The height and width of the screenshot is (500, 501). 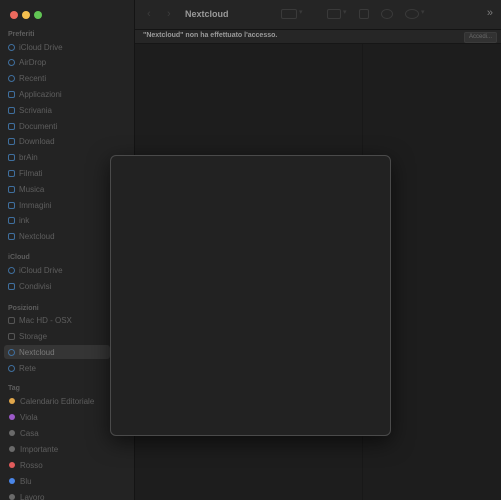 I want to click on sidebar-item-scrivania: Scrivania, so click(x=57, y=110).